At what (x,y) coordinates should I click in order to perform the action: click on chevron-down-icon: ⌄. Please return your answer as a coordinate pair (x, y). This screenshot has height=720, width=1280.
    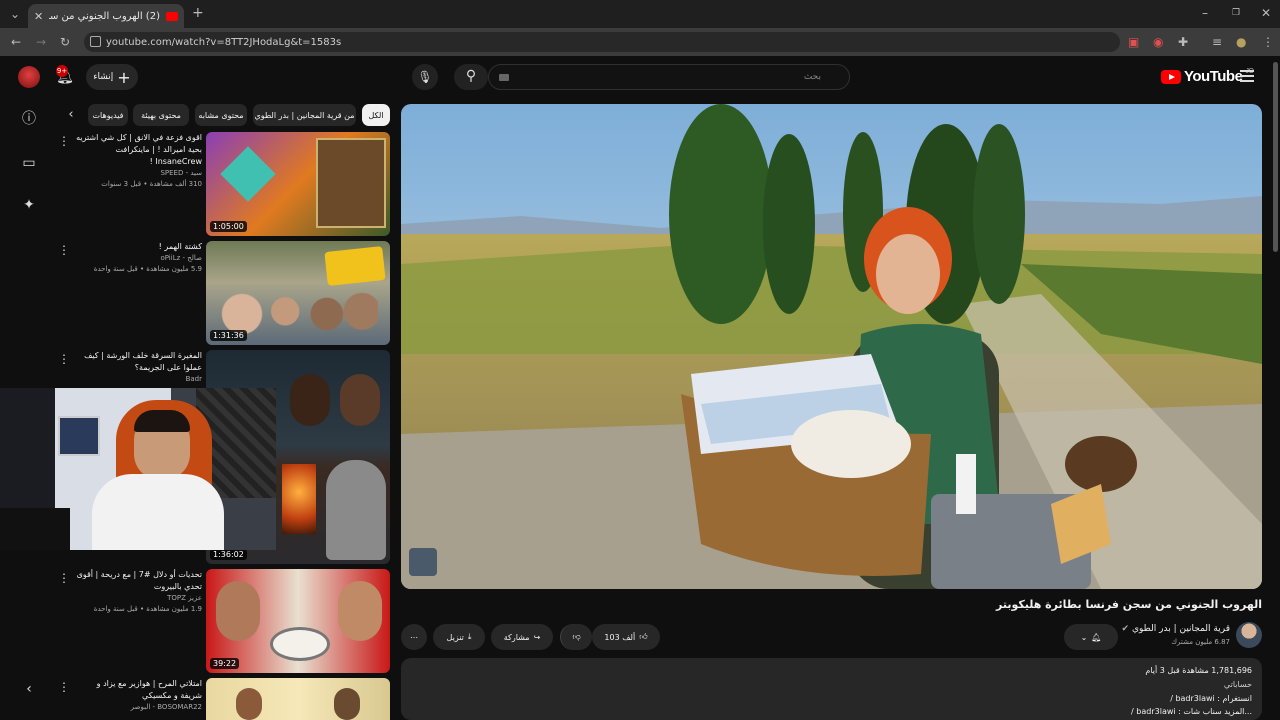
    Looking at the image, I should click on (1084, 637).